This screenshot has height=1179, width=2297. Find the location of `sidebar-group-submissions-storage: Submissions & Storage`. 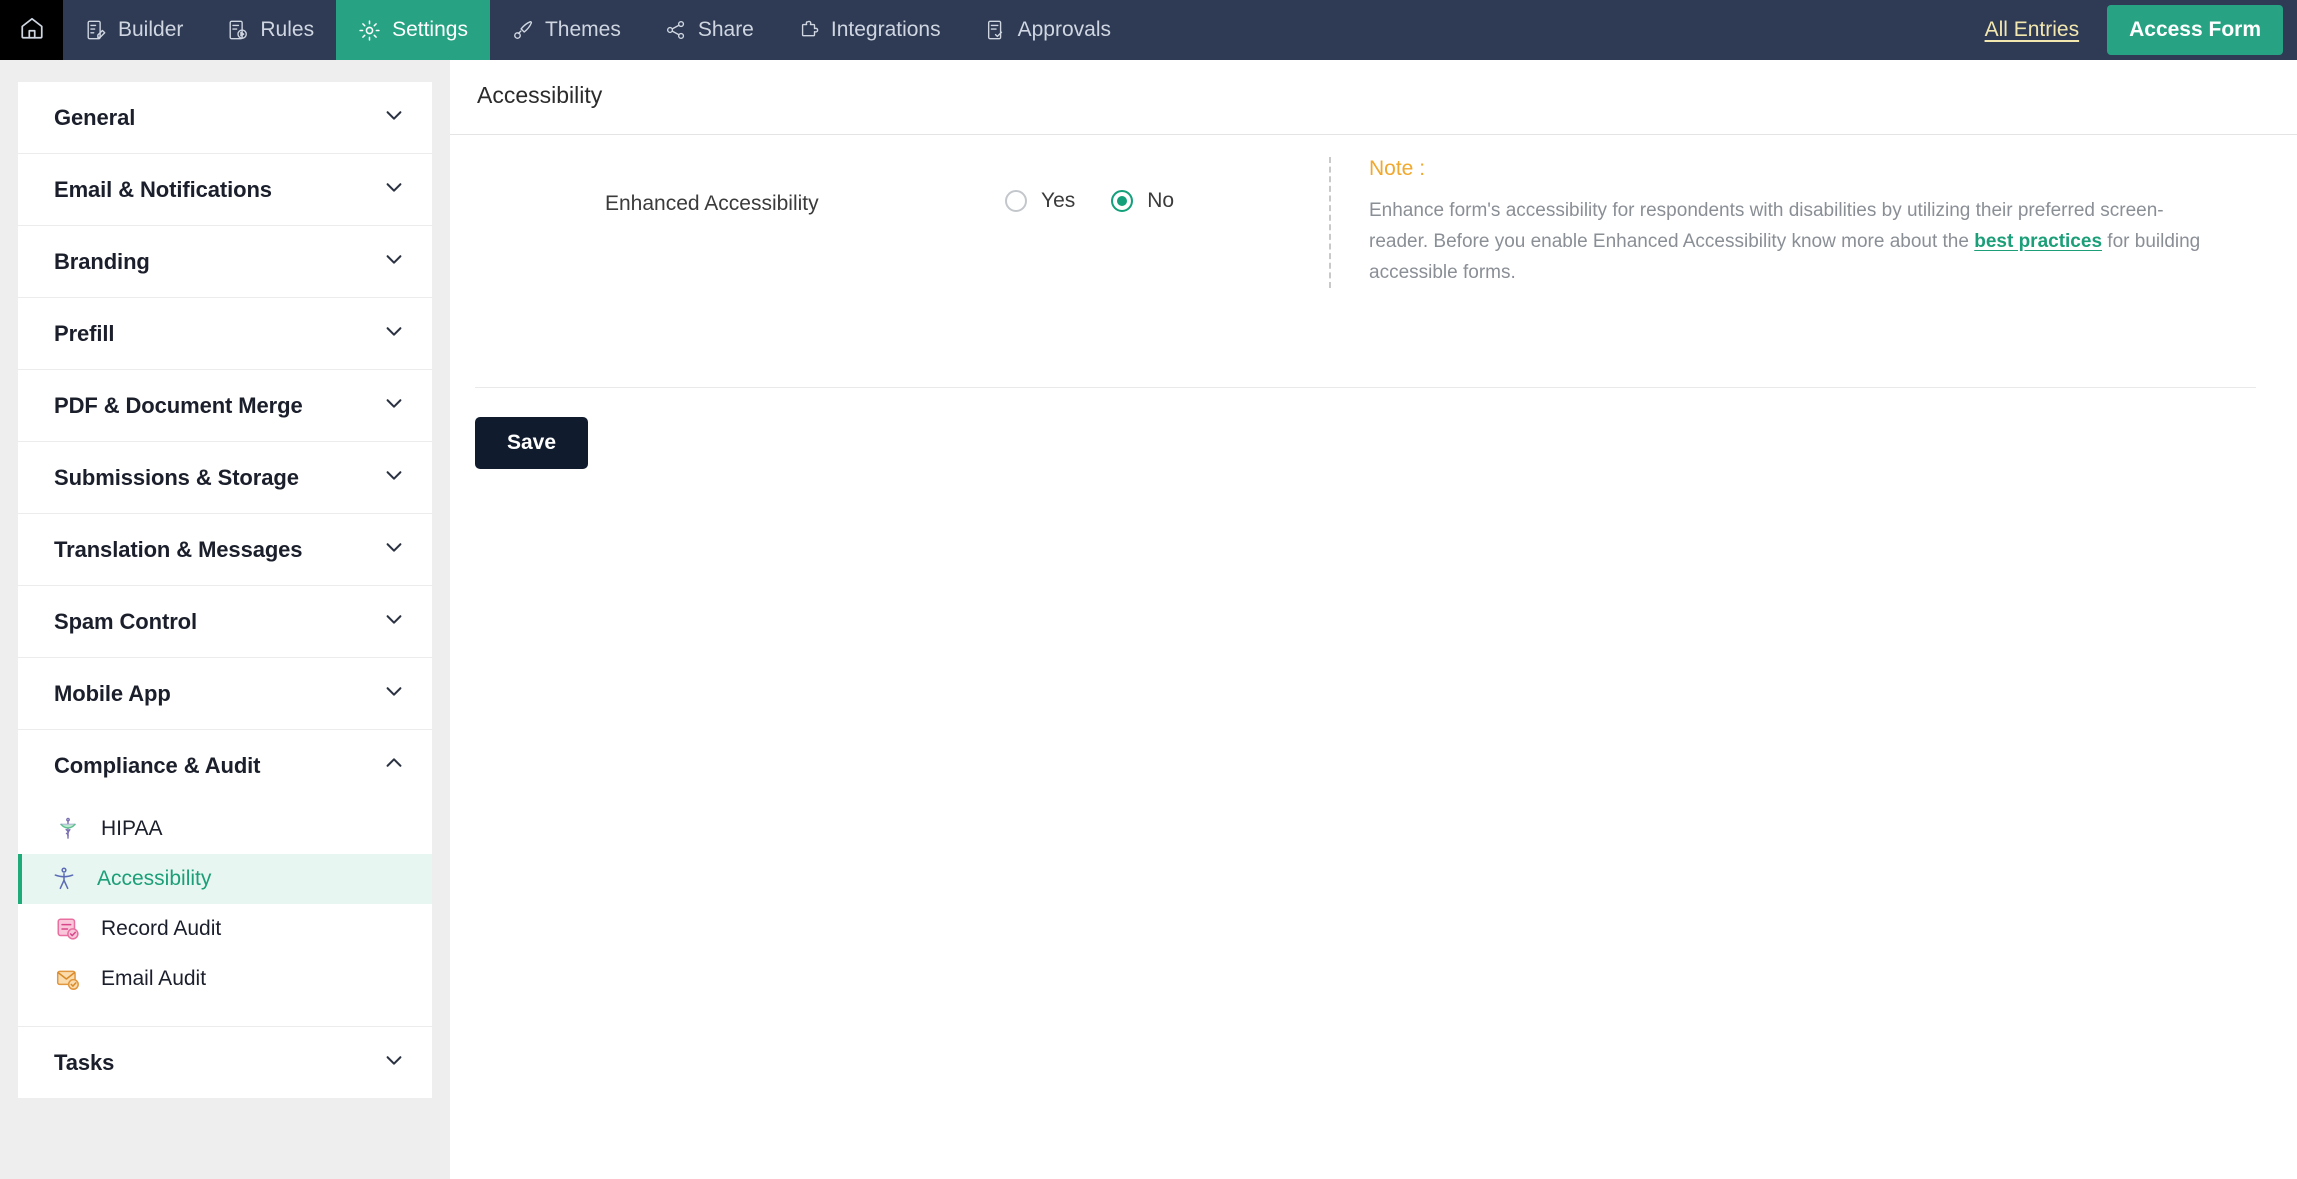

sidebar-group-submissions-storage: Submissions & Storage is located at coordinates (225, 478).